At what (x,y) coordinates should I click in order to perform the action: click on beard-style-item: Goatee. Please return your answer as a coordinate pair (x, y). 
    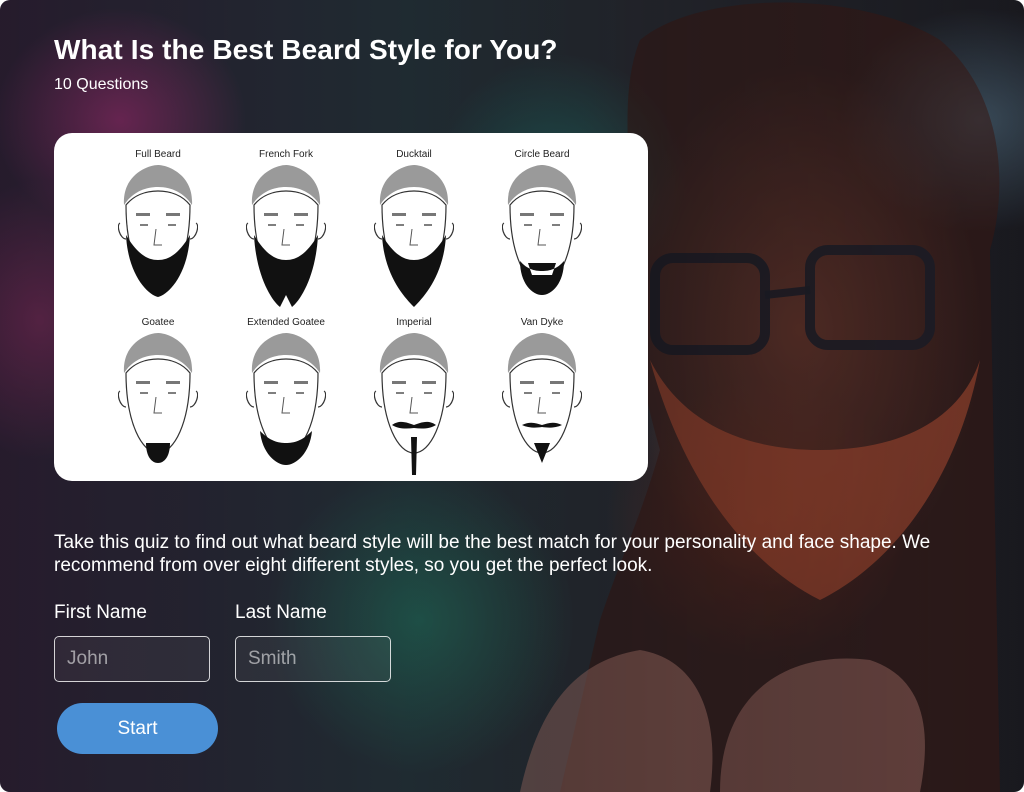
    Looking at the image, I should click on (158, 395).